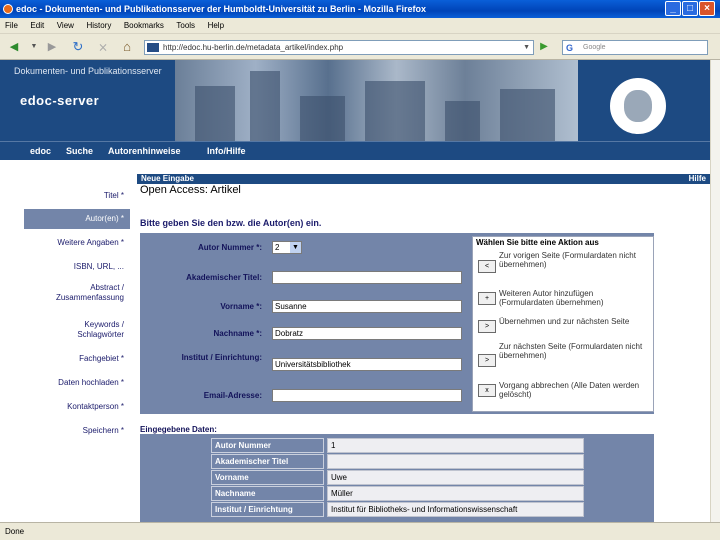 The width and height of the screenshot is (720, 540). Describe the element at coordinates (144, 26) in the screenshot. I see `menu-bookmarks: Bookmarks` at that location.